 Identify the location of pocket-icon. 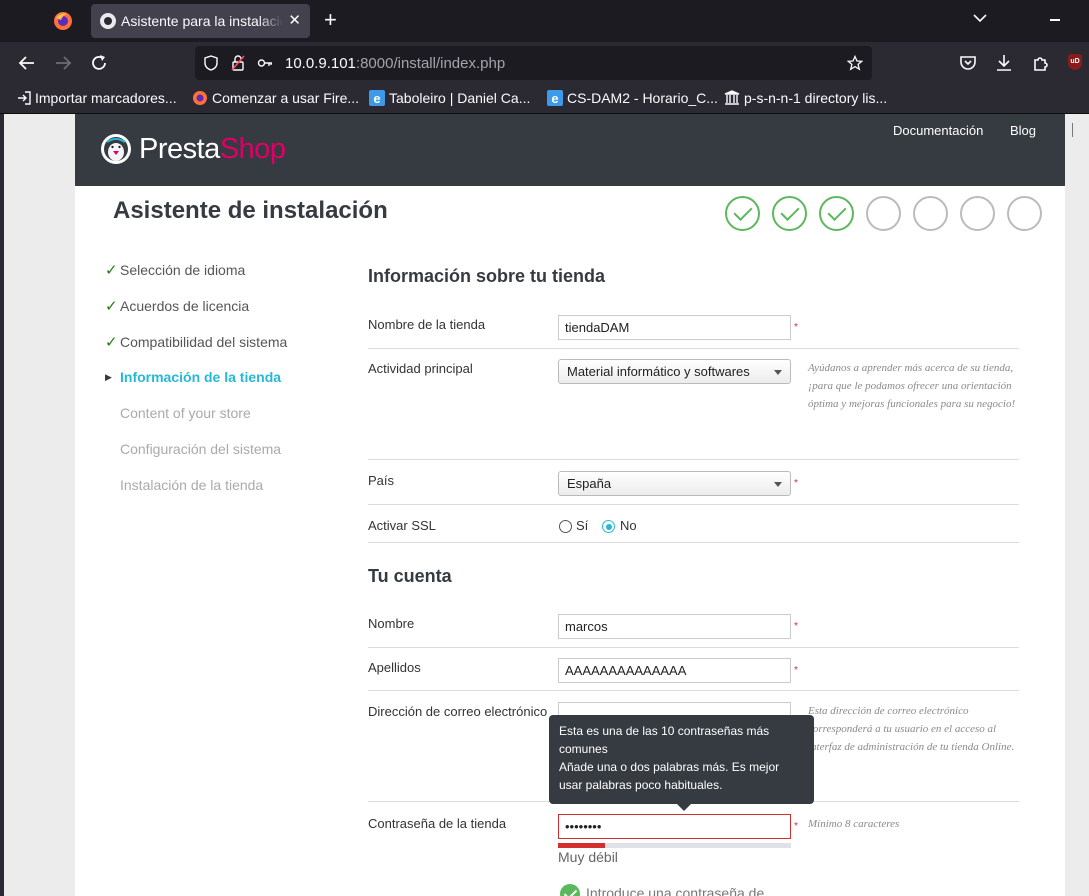
(968, 63).